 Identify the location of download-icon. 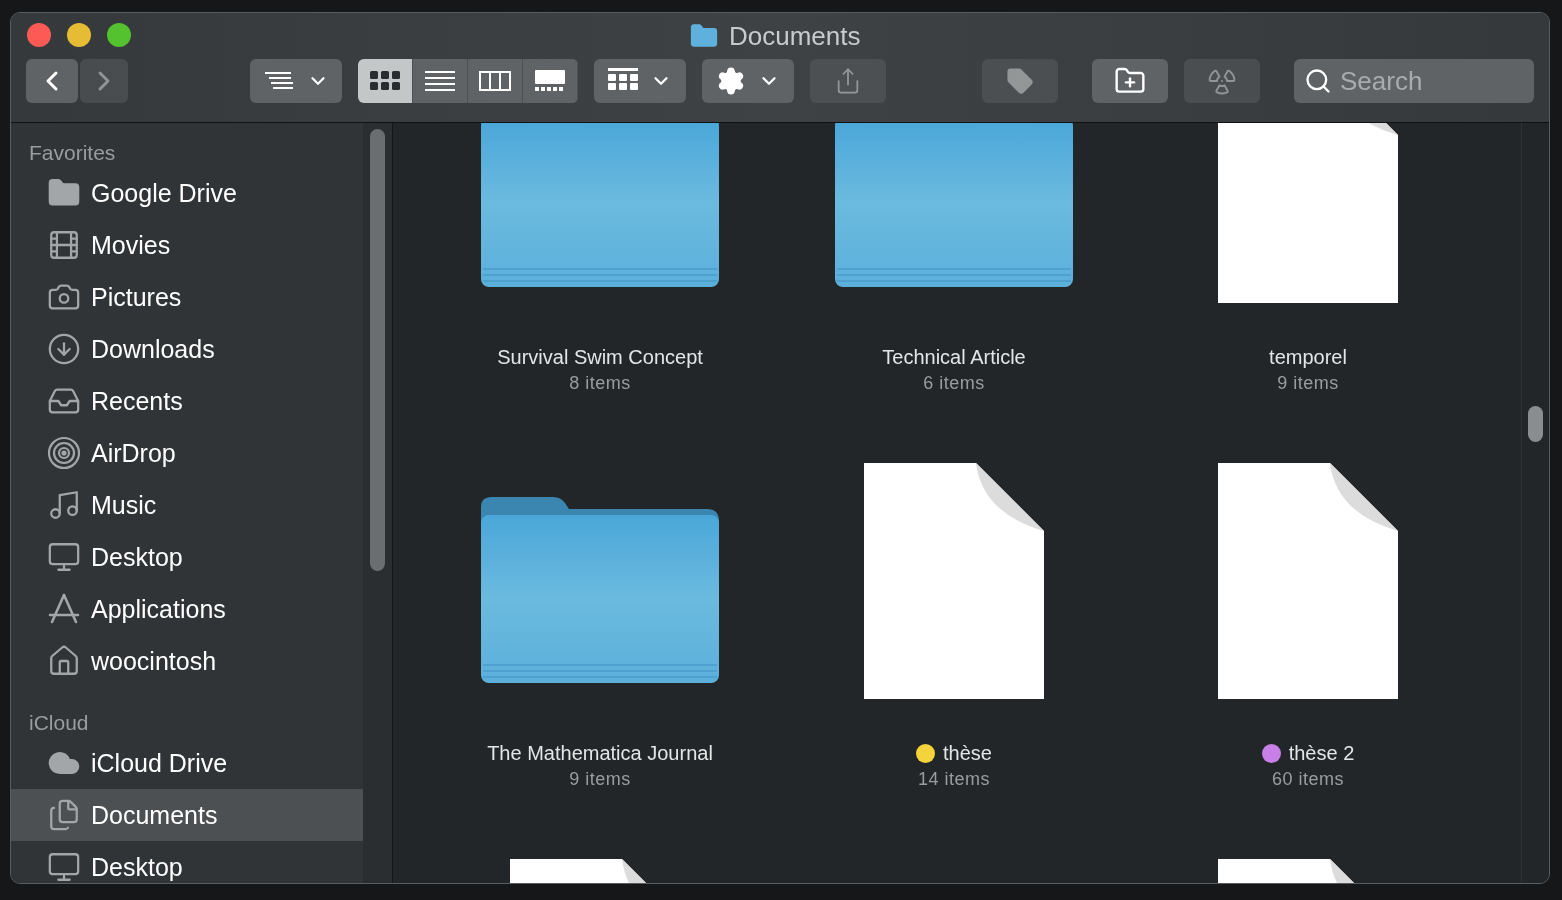
(64, 349).